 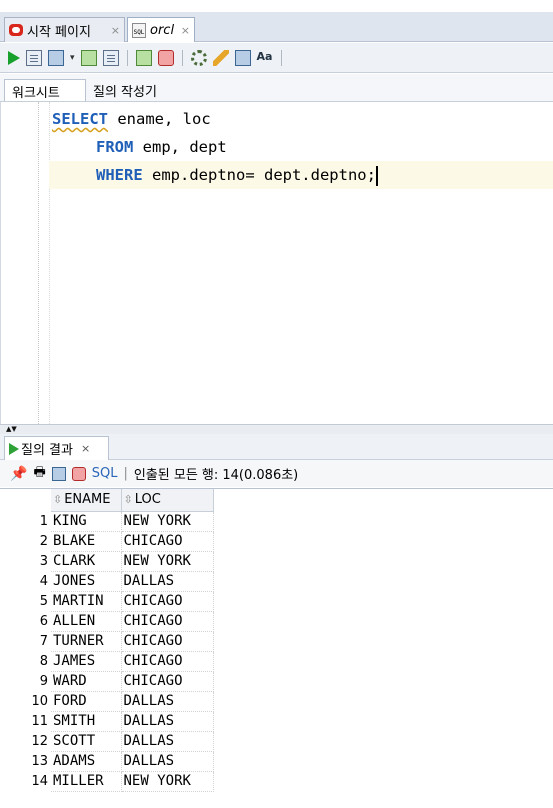 What do you see at coordinates (143, 57) in the screenshot?
I see `commit-icon` at bounding box center [143, 57].